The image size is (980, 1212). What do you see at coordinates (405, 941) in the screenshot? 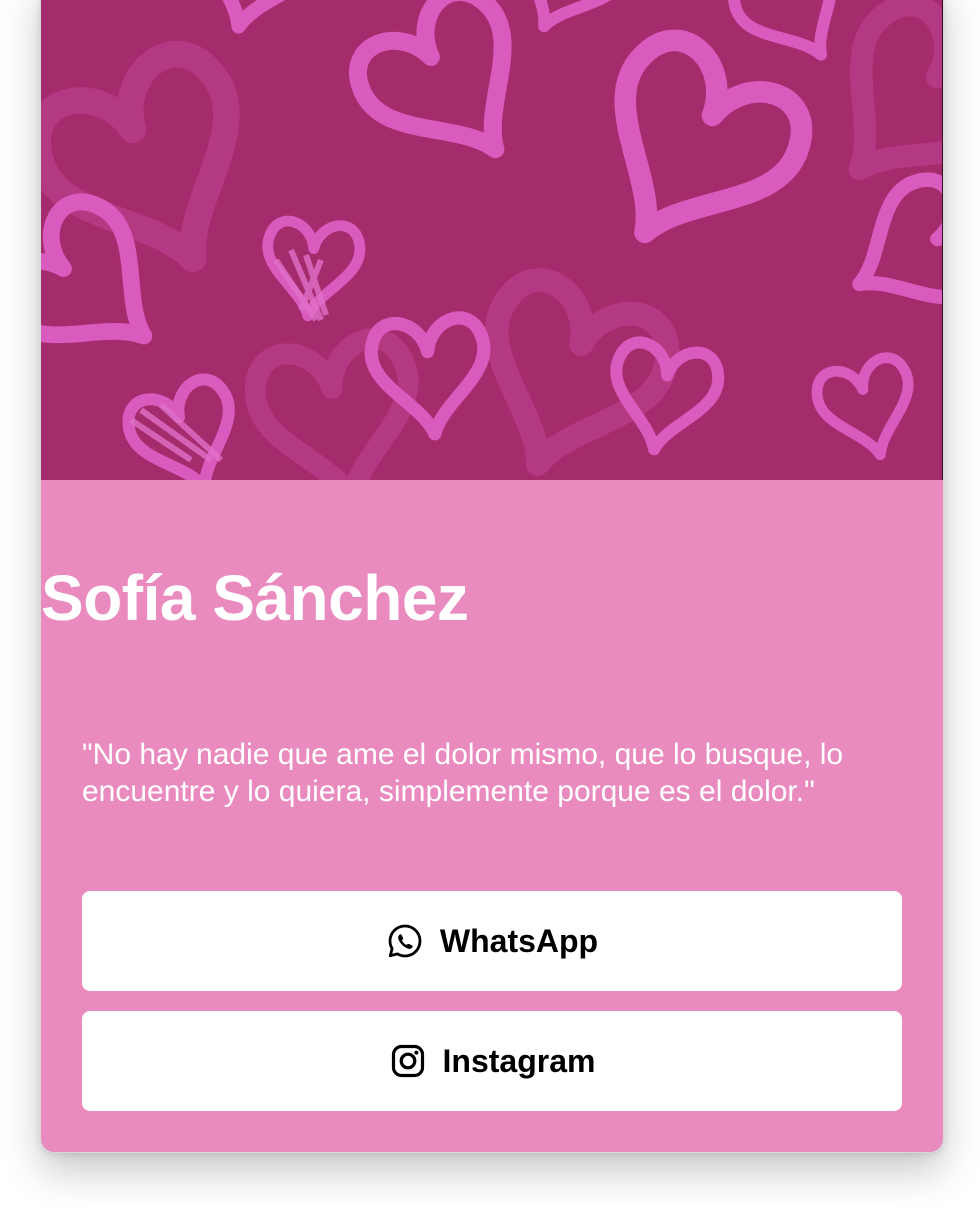
I see `whatsapp-icon` at bounding box center [405, 941].